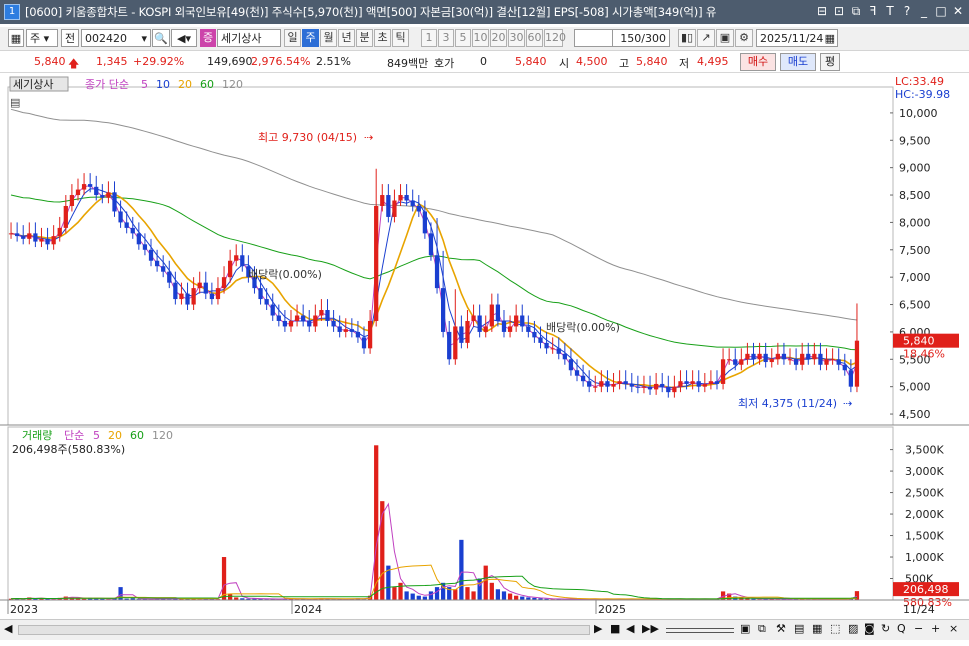 This screenshot has height=646, width=969. I want to click on minute-button: 60, so click(534, 38).